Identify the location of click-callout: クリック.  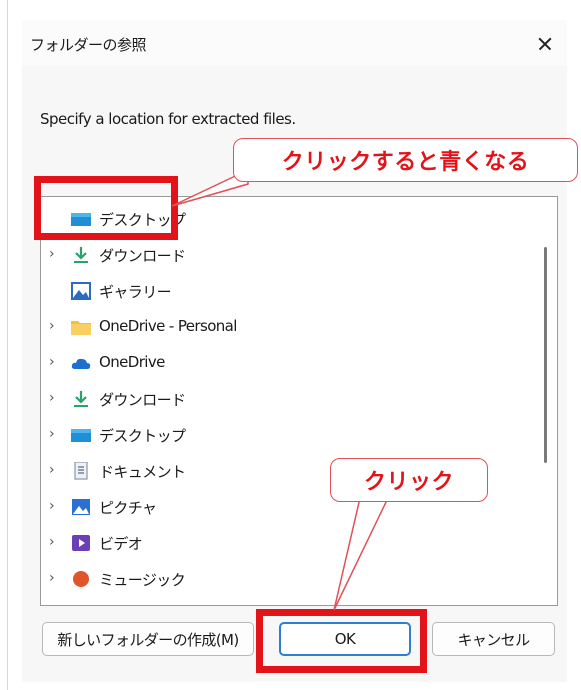
(409, 480).